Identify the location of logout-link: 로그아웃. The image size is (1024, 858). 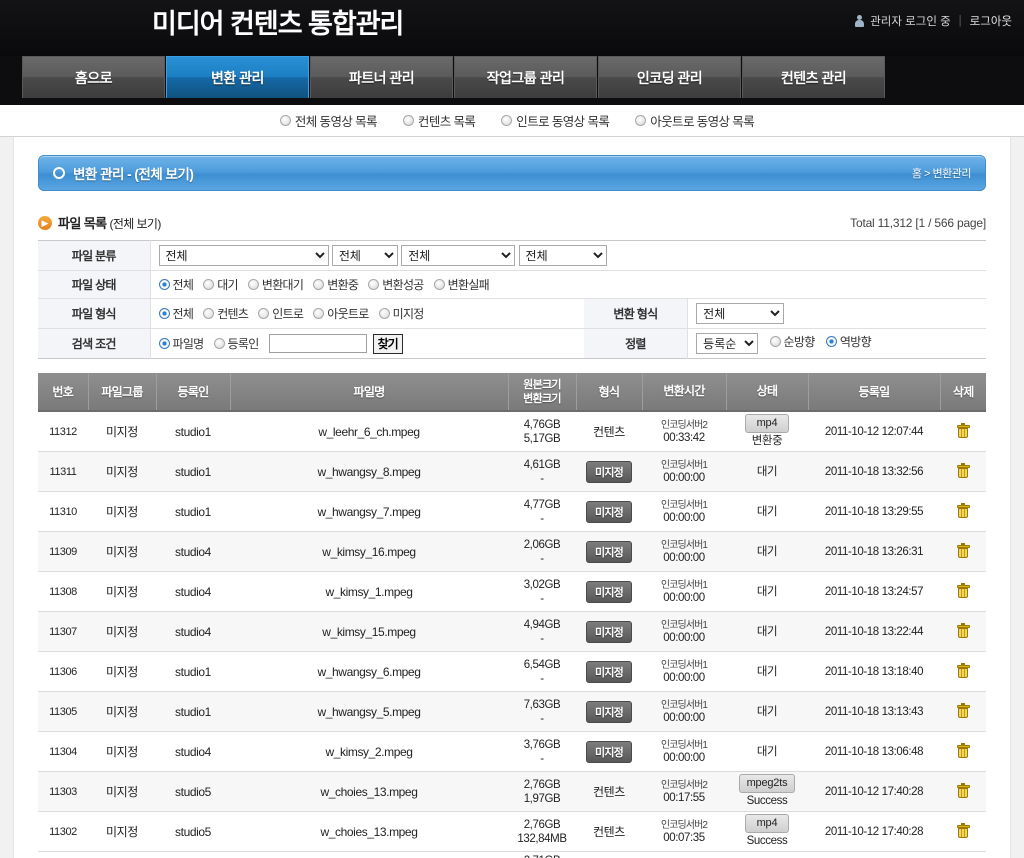
(991, 21).